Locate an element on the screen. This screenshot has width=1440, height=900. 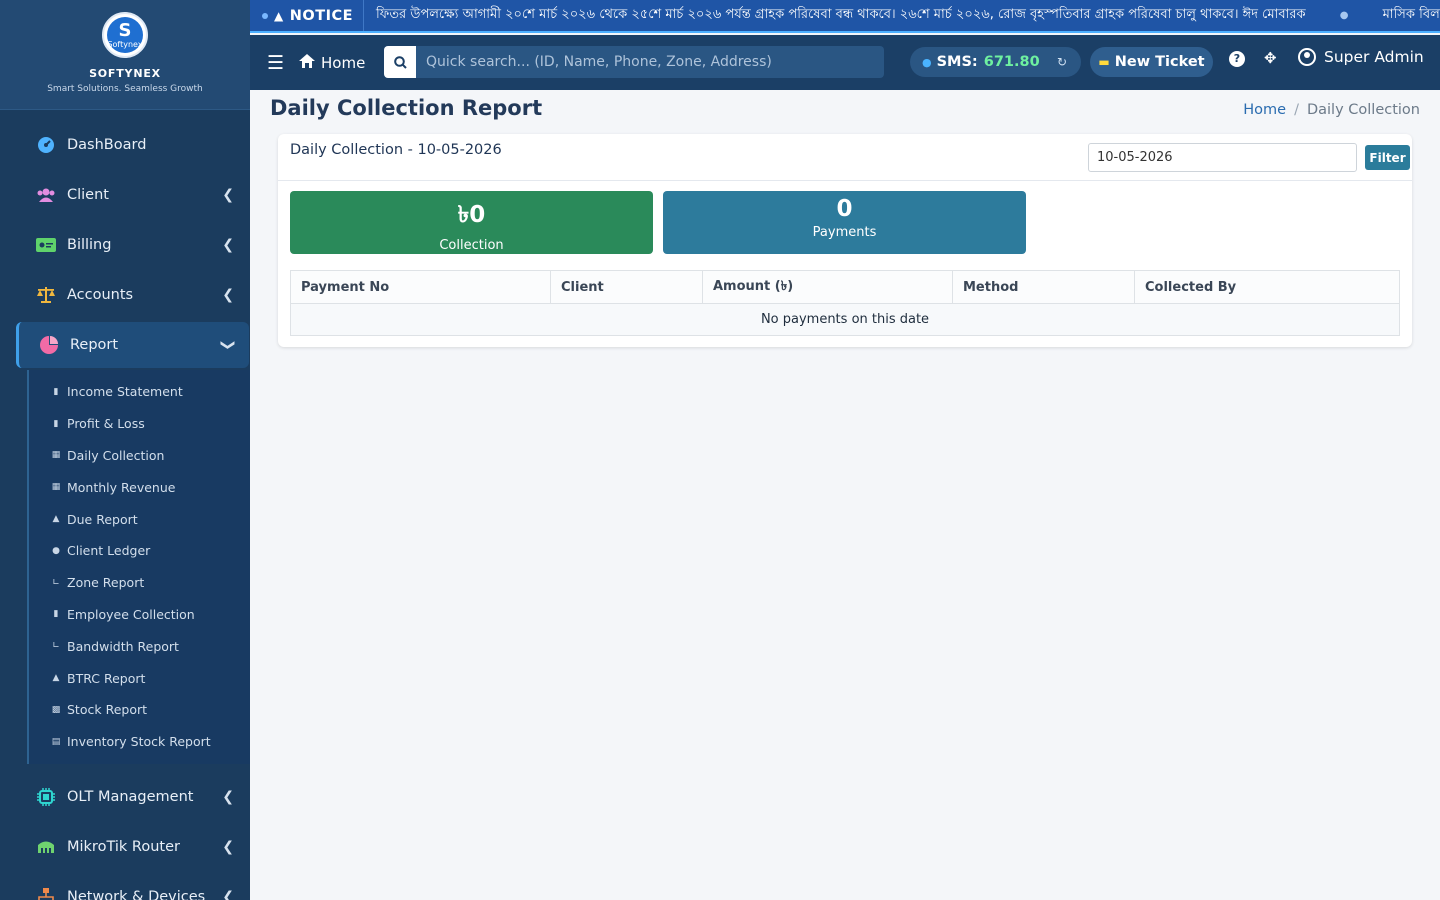
gauge-icon is located at coordinates (46, 145).